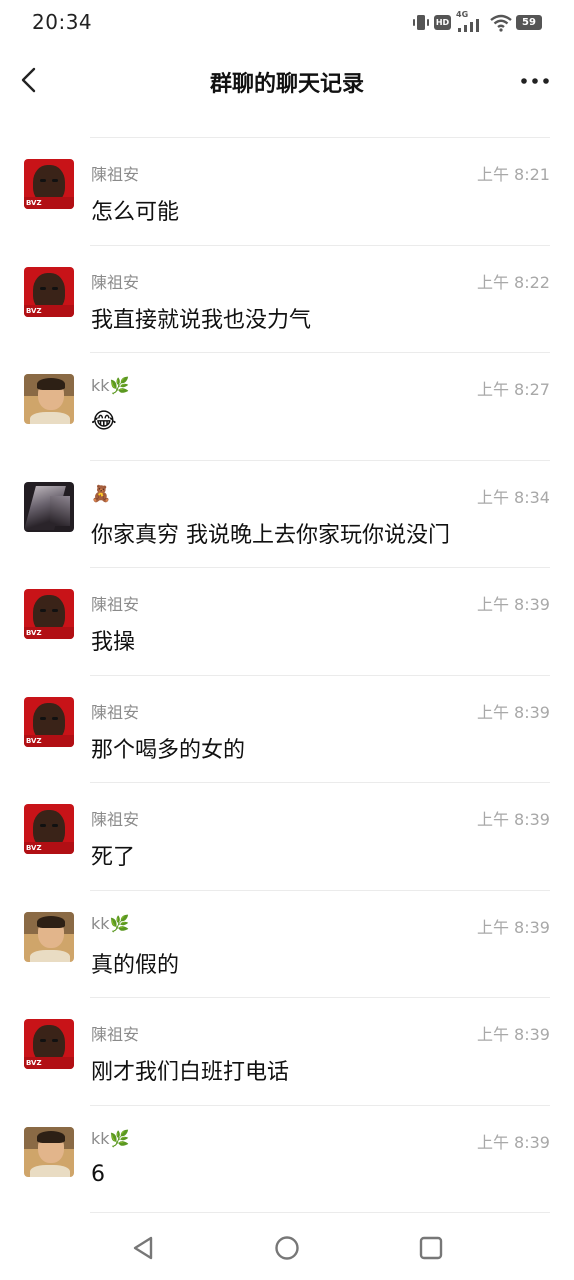 The width and height of the screenshot is (574, 1280). I want to click on message-time: 上午 8:22, so click(513, 282).